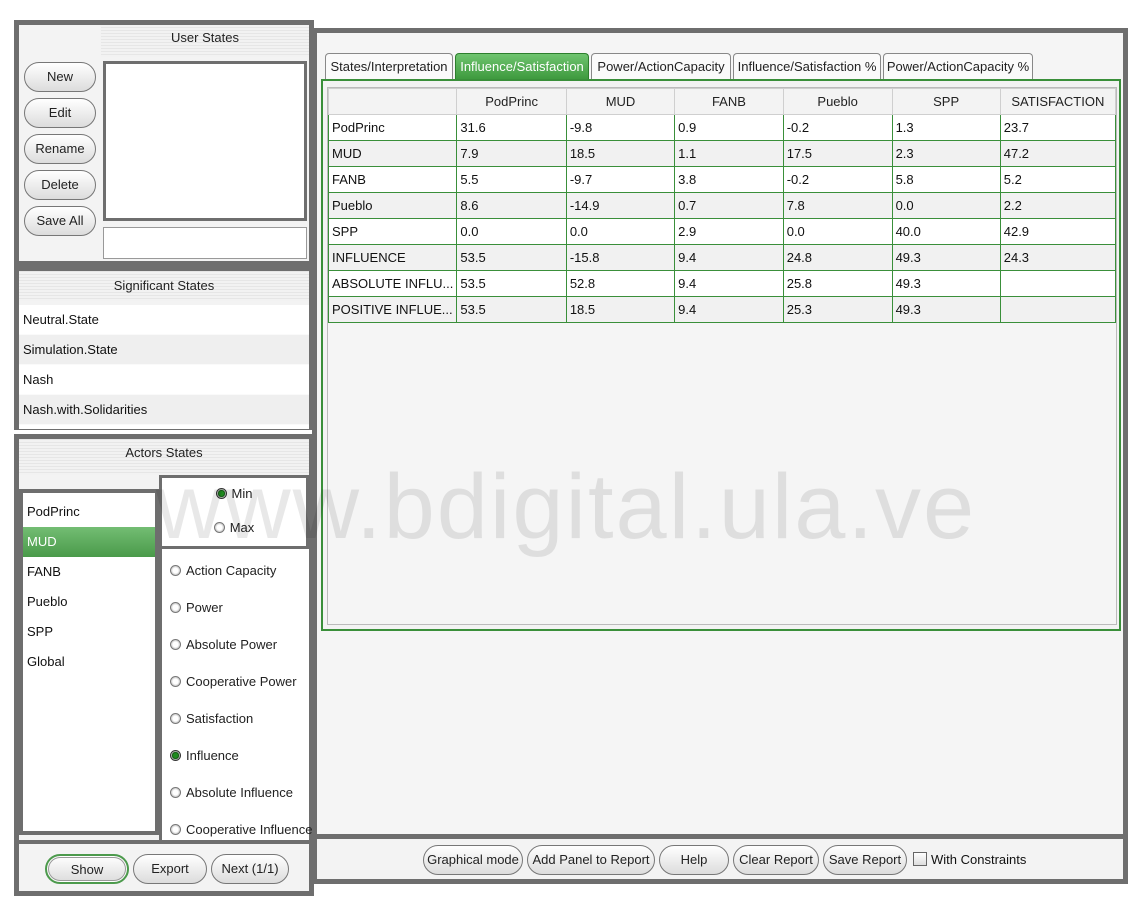 This screenshot has width=1132, height=904. Describe the element at coordinates (620, 101) in the screenshot. I see `column-header: MUD` at that location.